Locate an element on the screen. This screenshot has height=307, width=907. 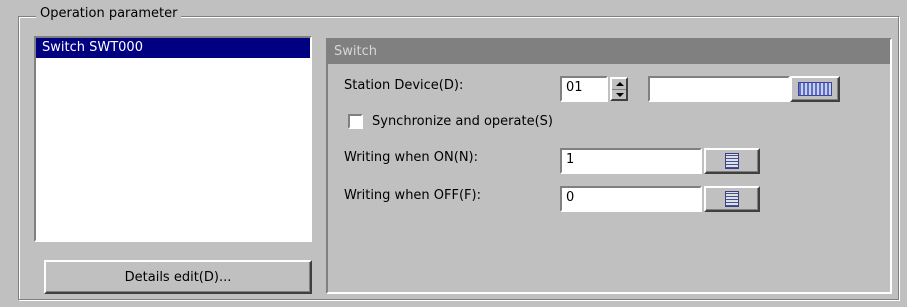
spin-up-icon is located at coordinates (620, 84).